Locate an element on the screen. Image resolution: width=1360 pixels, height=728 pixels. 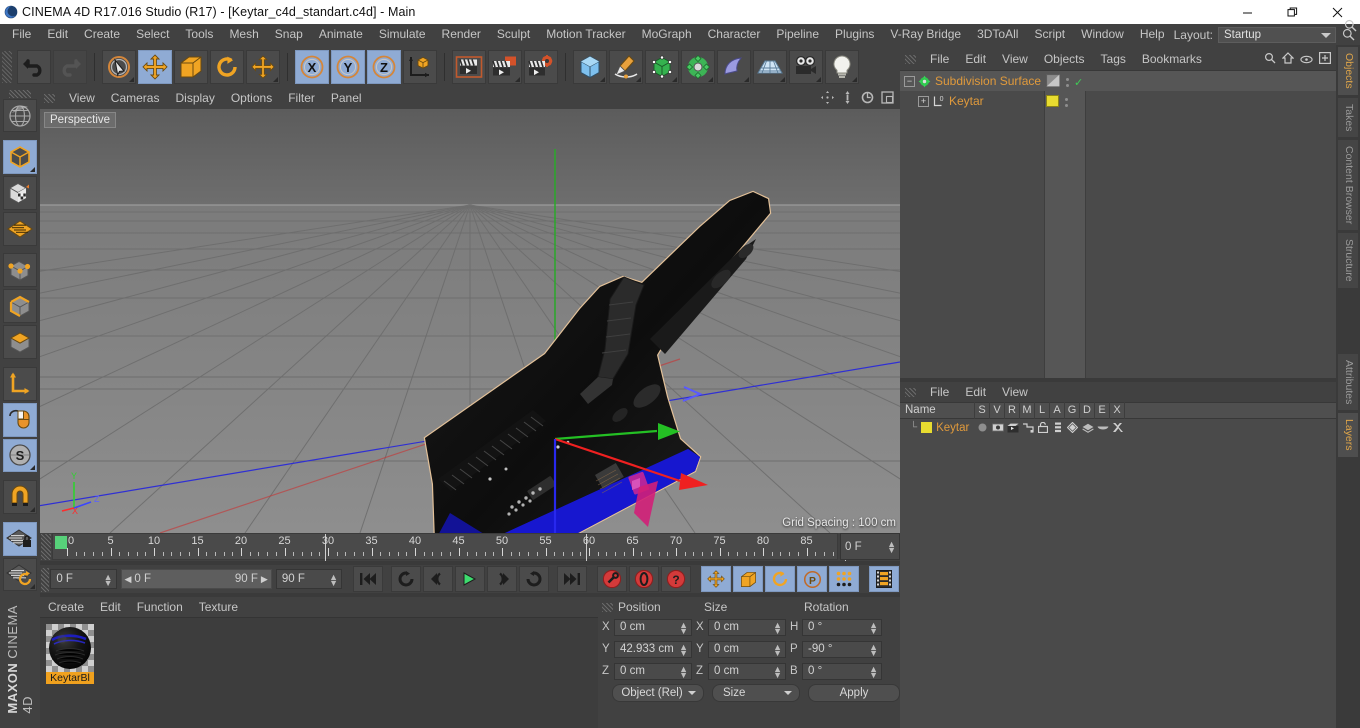
side-tab-takes: Takes is located at coordinates (1348, 117).